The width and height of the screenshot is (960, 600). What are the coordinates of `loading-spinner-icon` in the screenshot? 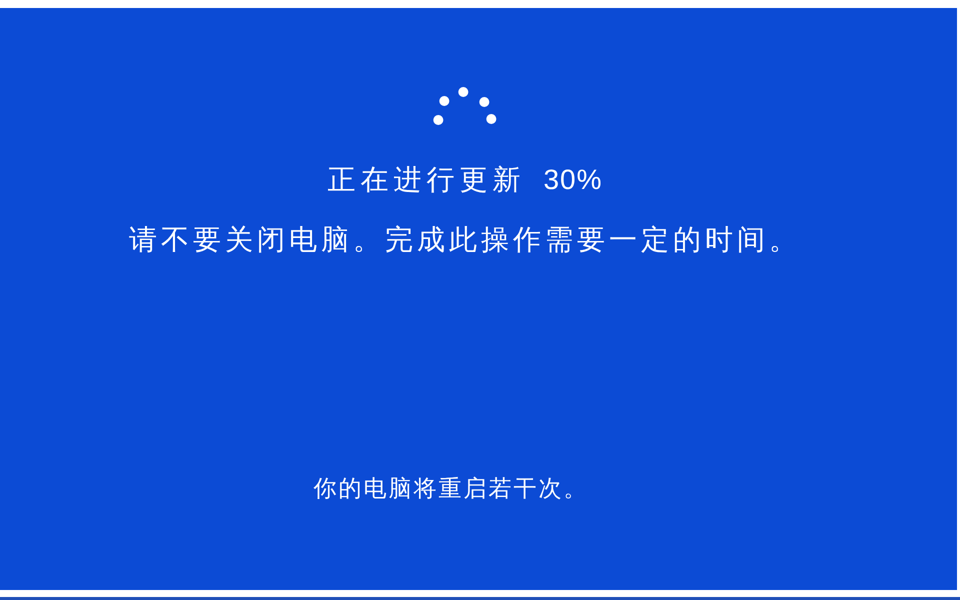 It's located at (465, 106).